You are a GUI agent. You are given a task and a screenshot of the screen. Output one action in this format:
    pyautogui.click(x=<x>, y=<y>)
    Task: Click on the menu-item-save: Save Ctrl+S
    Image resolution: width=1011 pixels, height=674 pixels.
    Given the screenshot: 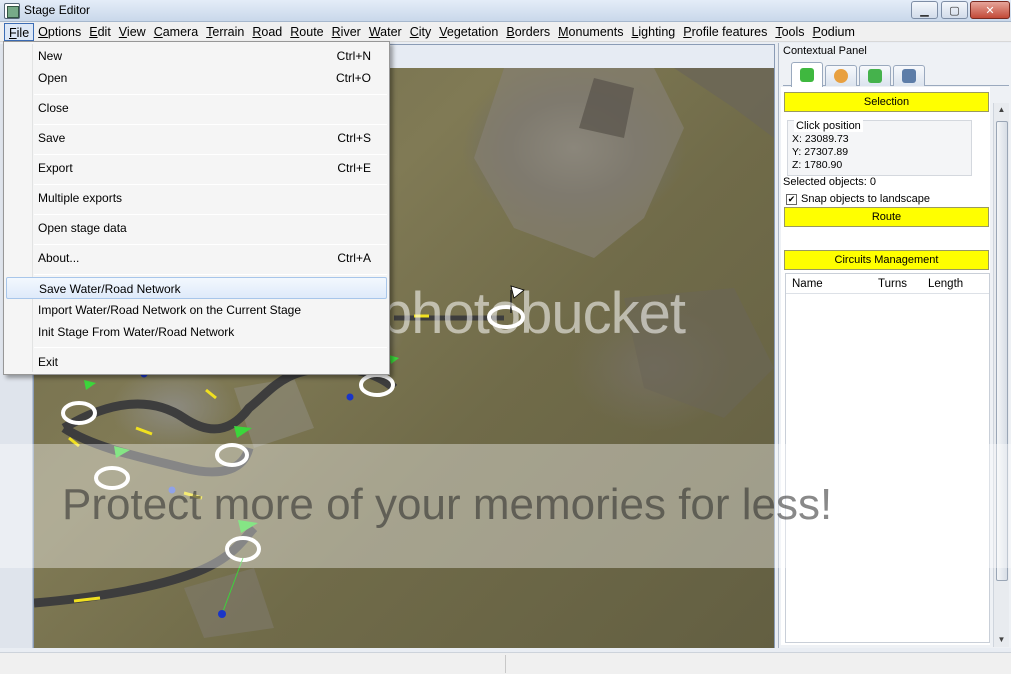 What is the action you would take?
    pyautogui.click(x=196, y=138)
    